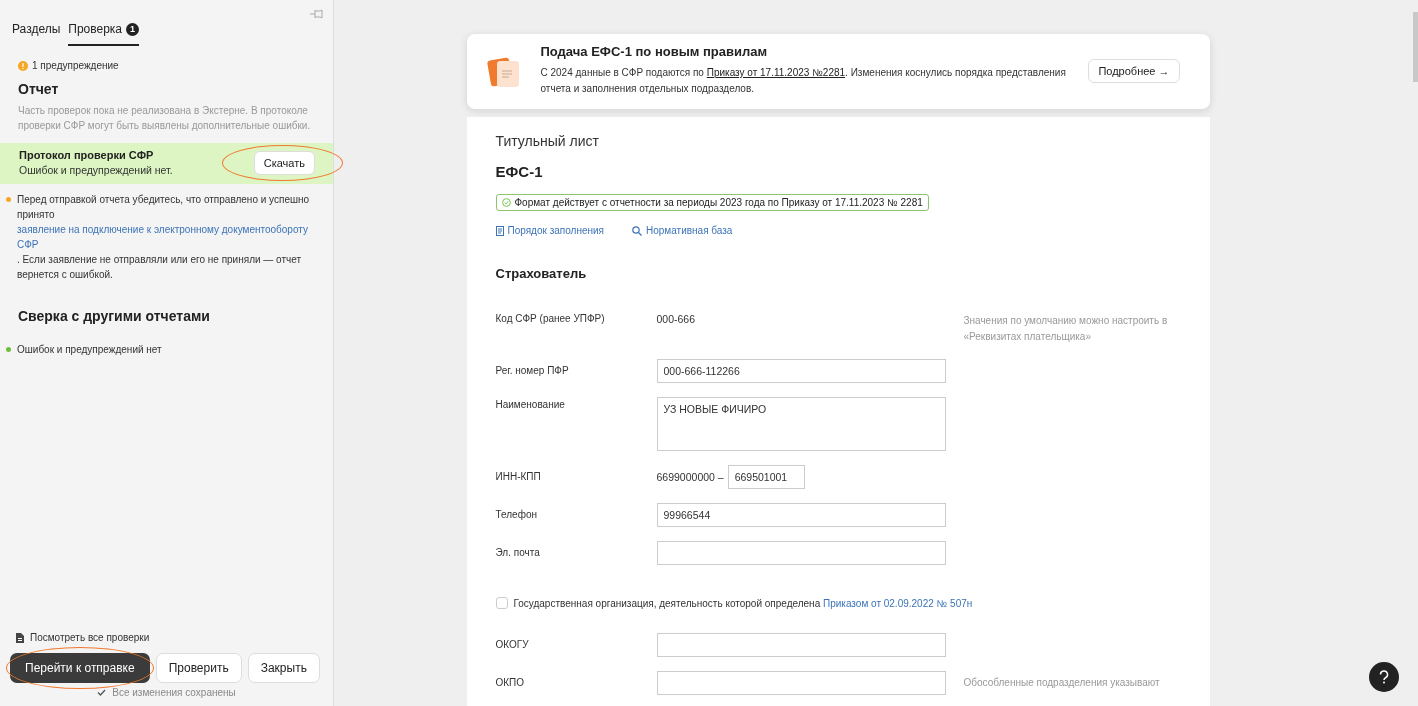 This screenshot has height=706, width=1418. I want to click on input-field: 000-666-112266, so click(801, 371).